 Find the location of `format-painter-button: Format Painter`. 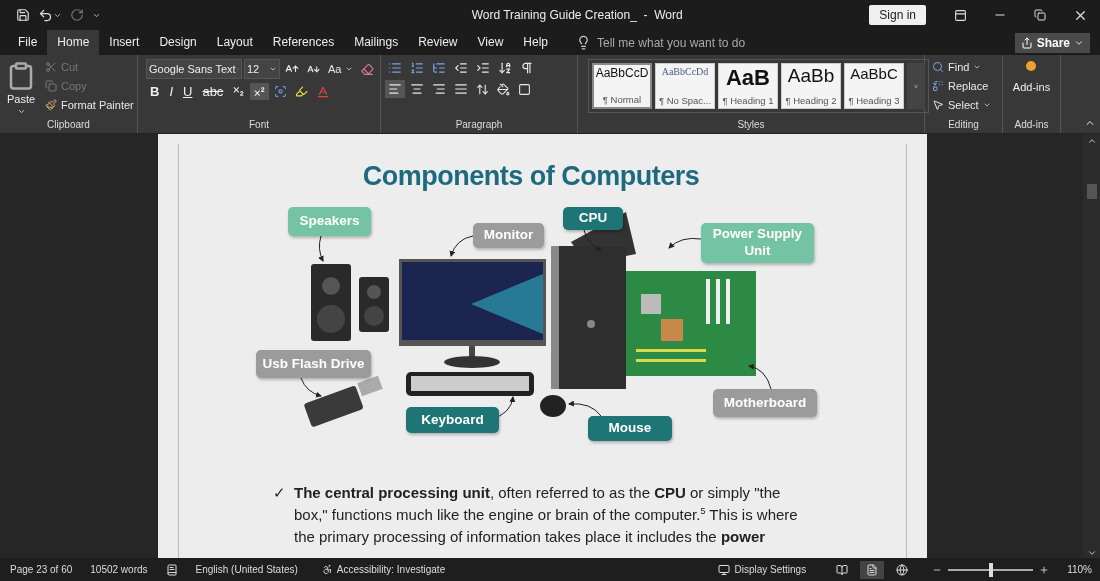

format-painter-button: Format Painter is located at coordinates (89, 105).